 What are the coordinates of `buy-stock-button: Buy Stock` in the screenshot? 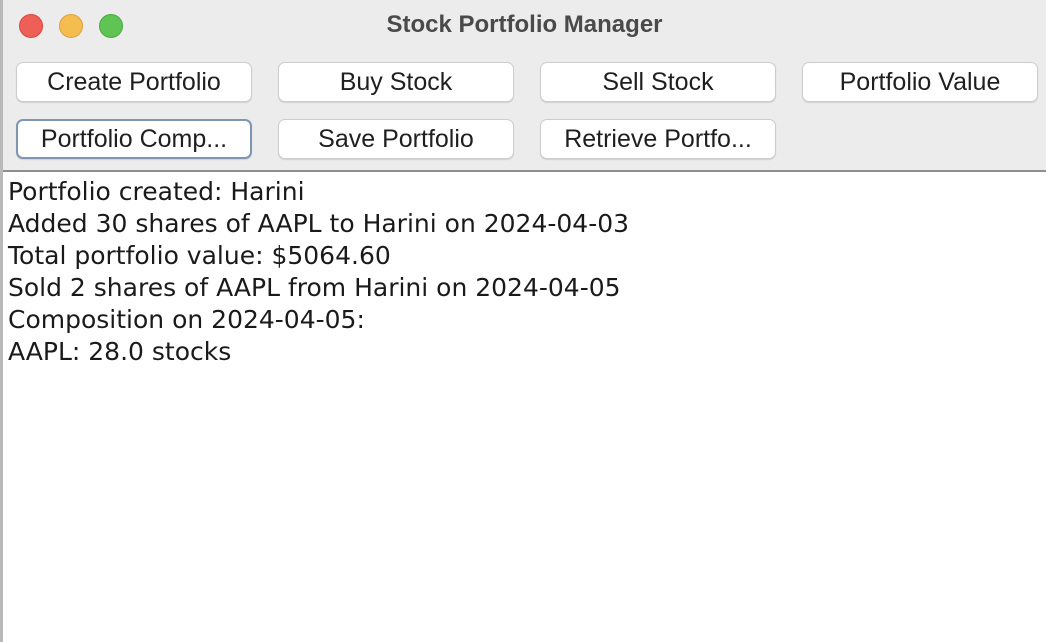 It's located at (396, 82).